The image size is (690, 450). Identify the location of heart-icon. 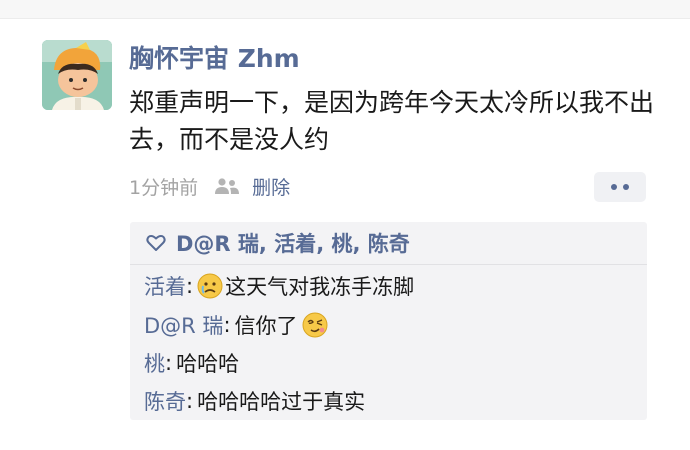
(156, 243).